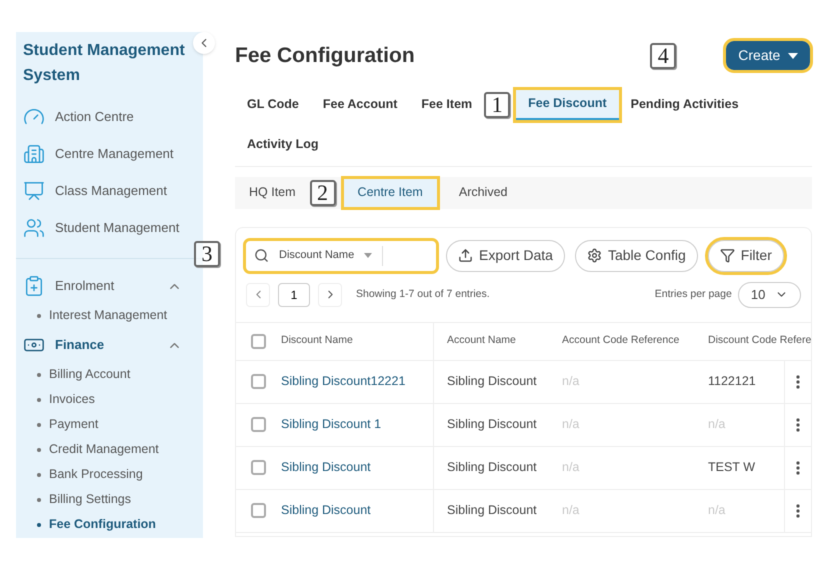  I want to click on sidebar-subitem: Bank Processing, so click(109, 474).